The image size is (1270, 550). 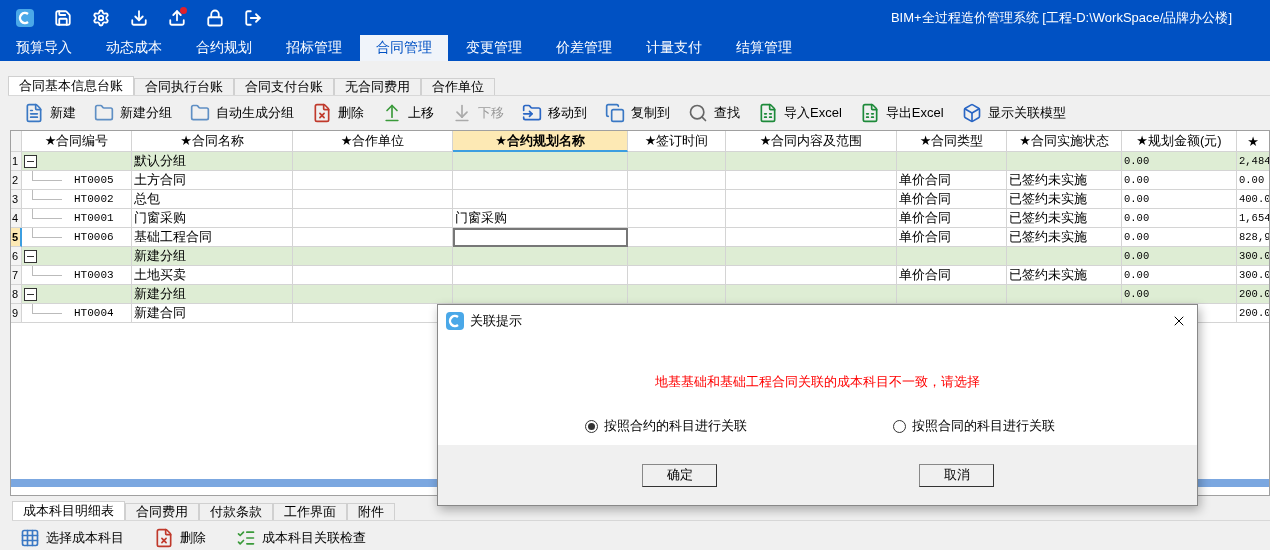 What do you see at coordinates (94, 313) in the screenshot?
I see `table-cell: HT0004` at bounding box center [94, 313].